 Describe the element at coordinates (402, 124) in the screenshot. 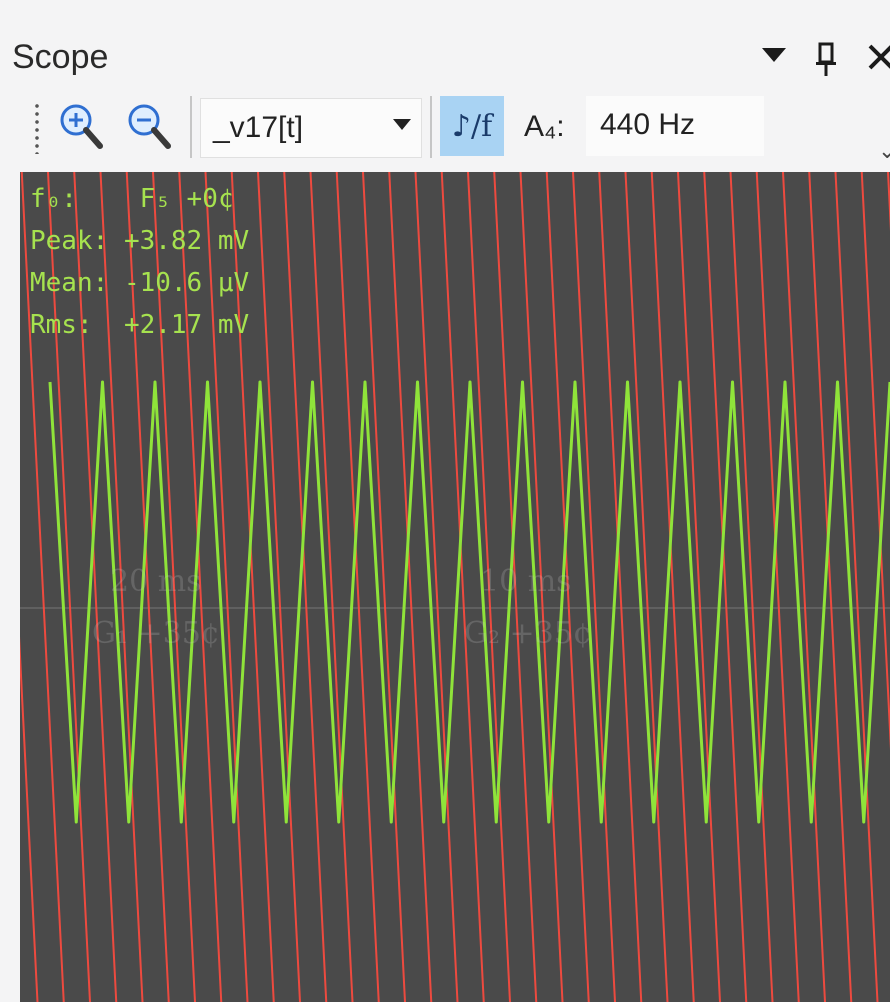

I see `chevron-down-icon` at that location.